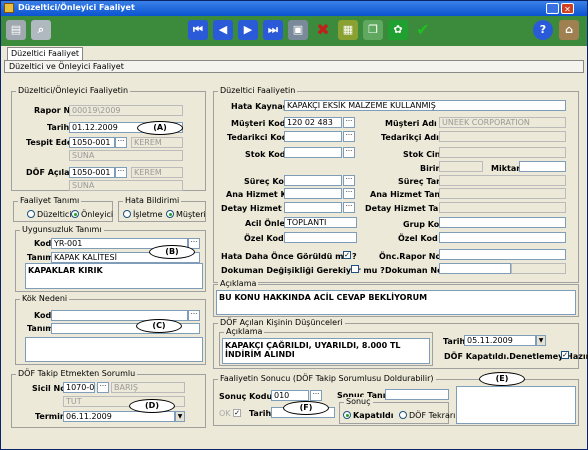 The width and height of the screenshot is (588, 450). What do you see at coordinates (103, 387) in the screenshot?
I see `sicil-lookup-button: ···` at bounding box center [103, 387].